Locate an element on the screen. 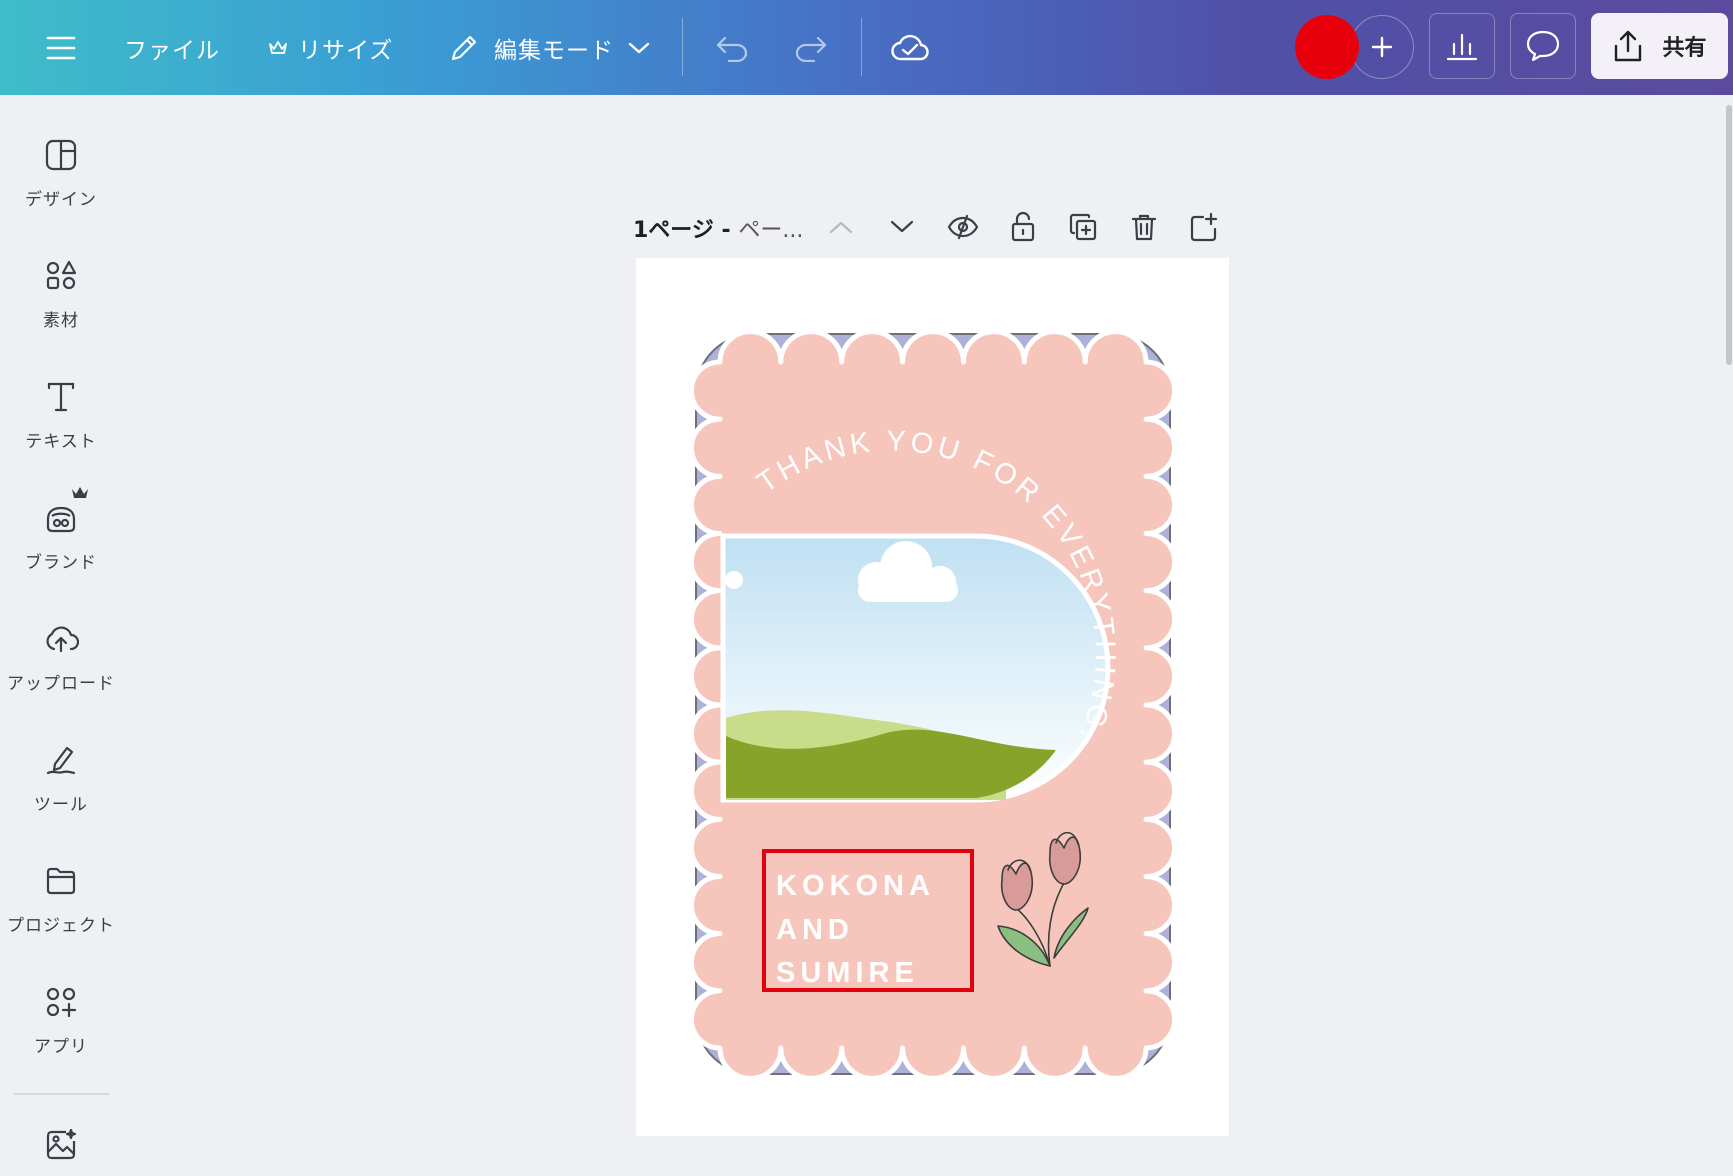  user-avatar is located at coordinates (1327, 47).